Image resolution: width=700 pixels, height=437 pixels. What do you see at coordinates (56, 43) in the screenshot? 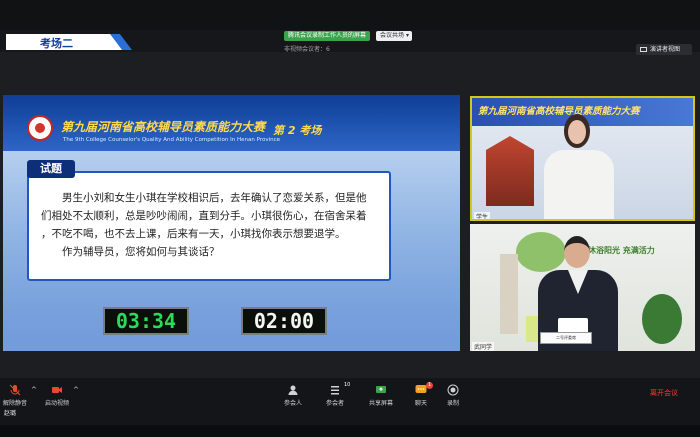
I see `room-label: 考场二` at bounding box center [56, 43].